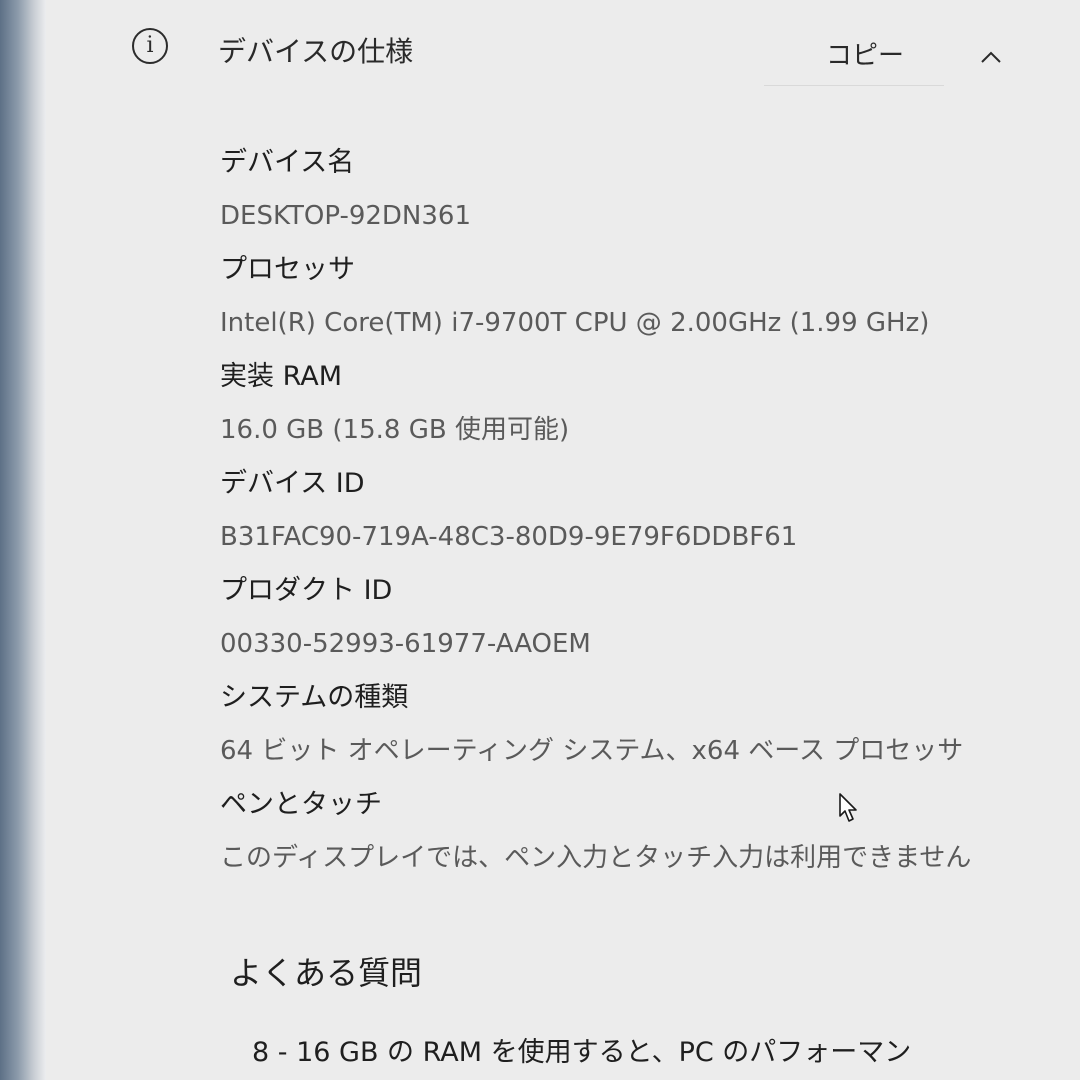  Describe the element at coordinates (306, 590) in the screenshot. I see `spec-label: プロダクト ID` at that location.